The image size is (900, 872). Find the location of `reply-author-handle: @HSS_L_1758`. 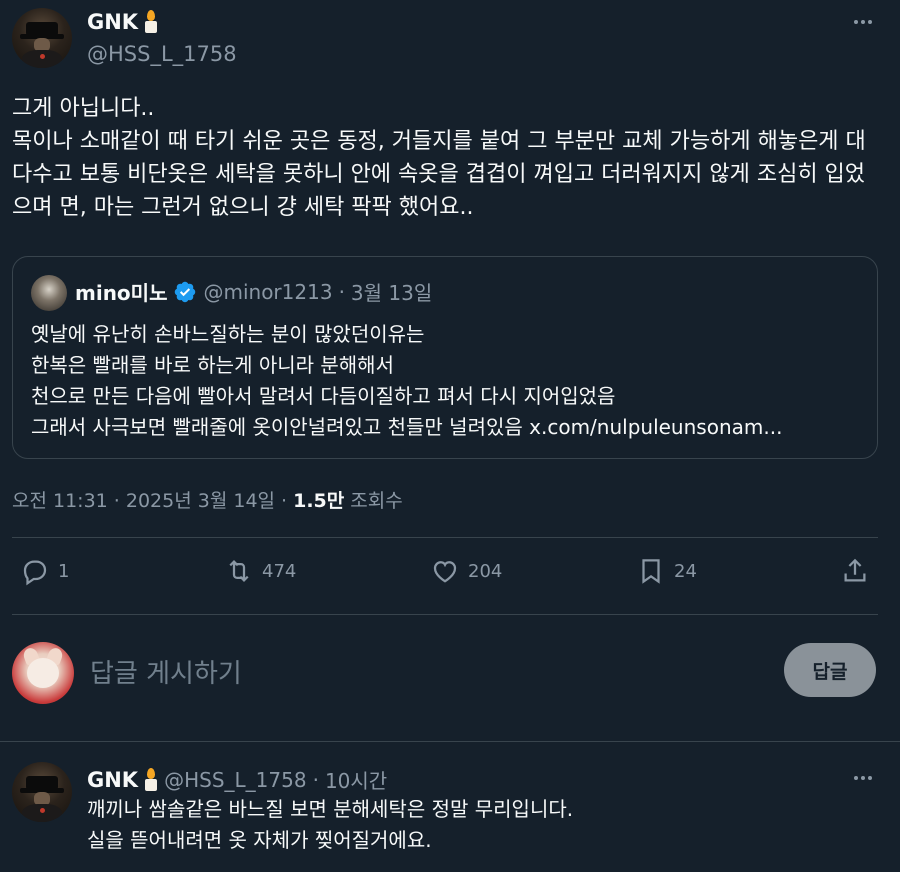

reply-author-handle: @HSS_L_1758 is located at coordinates (235, 780).